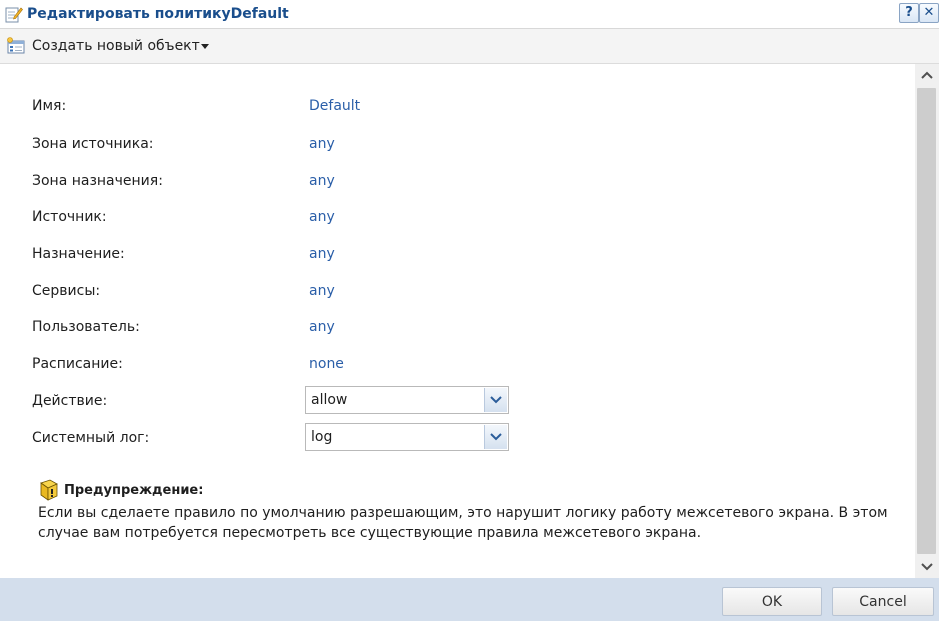  I want to click on scroll-down-button, so click(927, 567).